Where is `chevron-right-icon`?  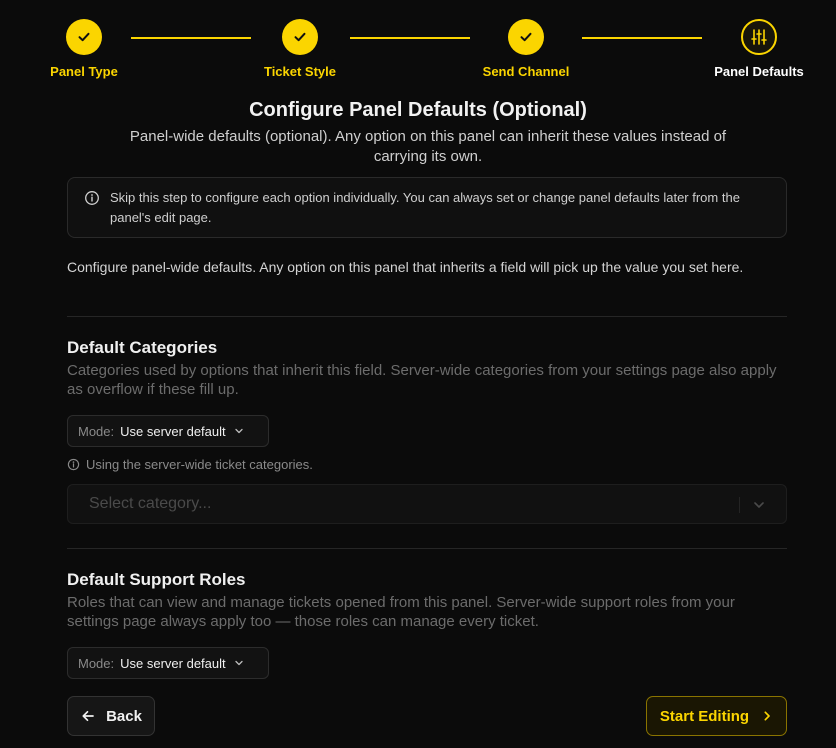
chevron-right-icon is located at coordinates (767, 716).